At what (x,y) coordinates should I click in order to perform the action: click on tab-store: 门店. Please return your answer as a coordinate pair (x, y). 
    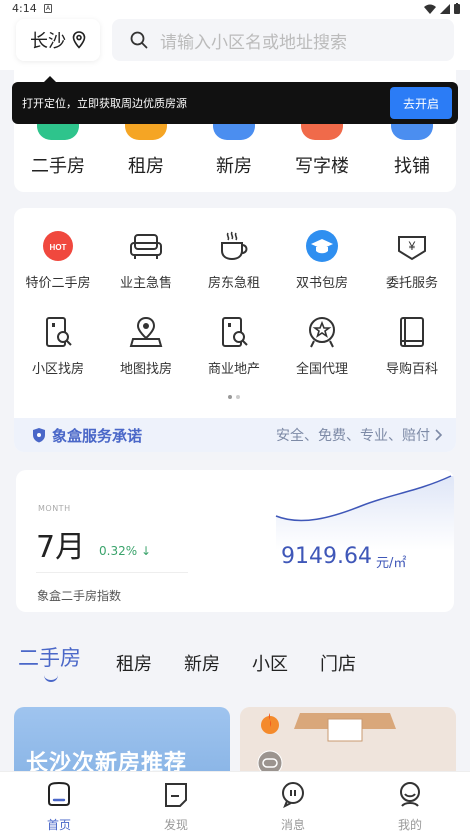
    Looking at the image, I should click on (338, 663).